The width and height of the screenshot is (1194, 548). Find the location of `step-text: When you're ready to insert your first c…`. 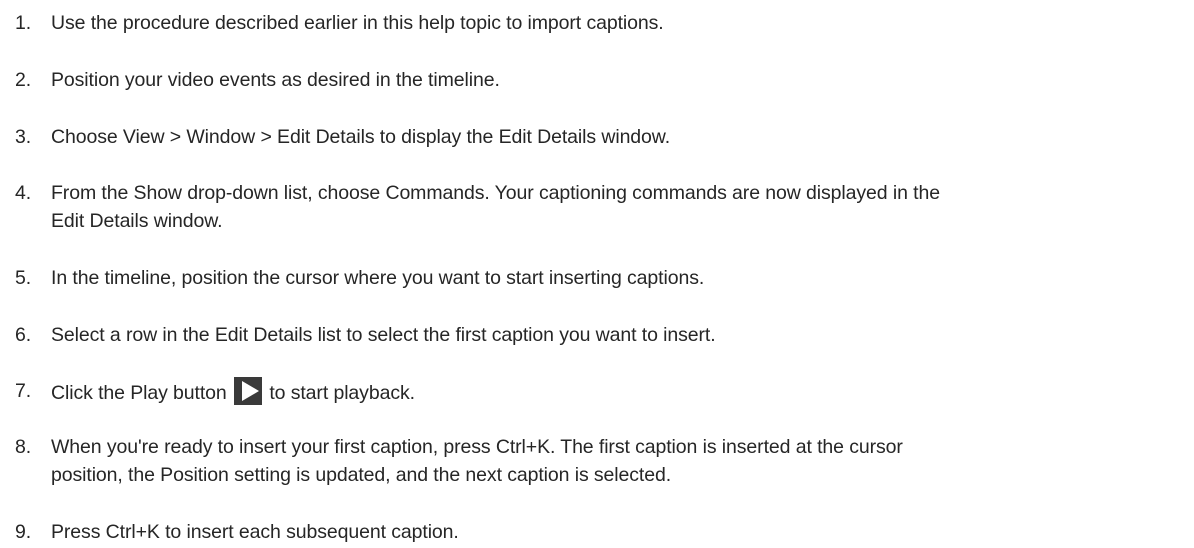

step-text: When you're ready to insert your first c… is located at coordinates (616, 461).